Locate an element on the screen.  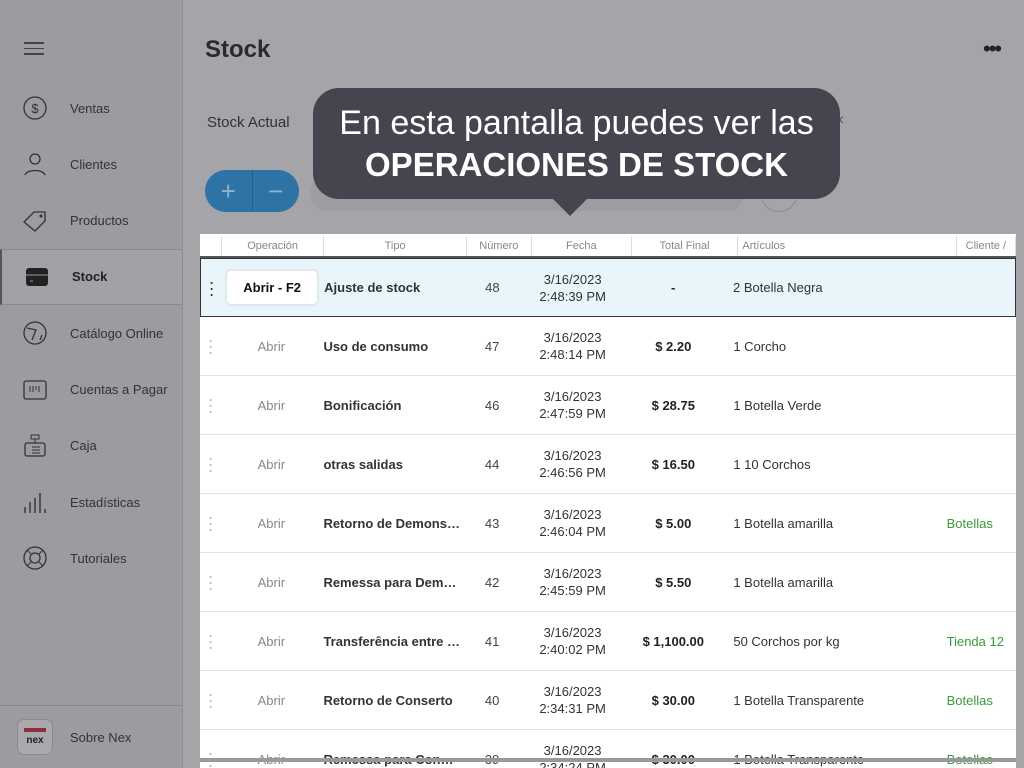
lifebuoy-icon is located at coordinates (35, 558).